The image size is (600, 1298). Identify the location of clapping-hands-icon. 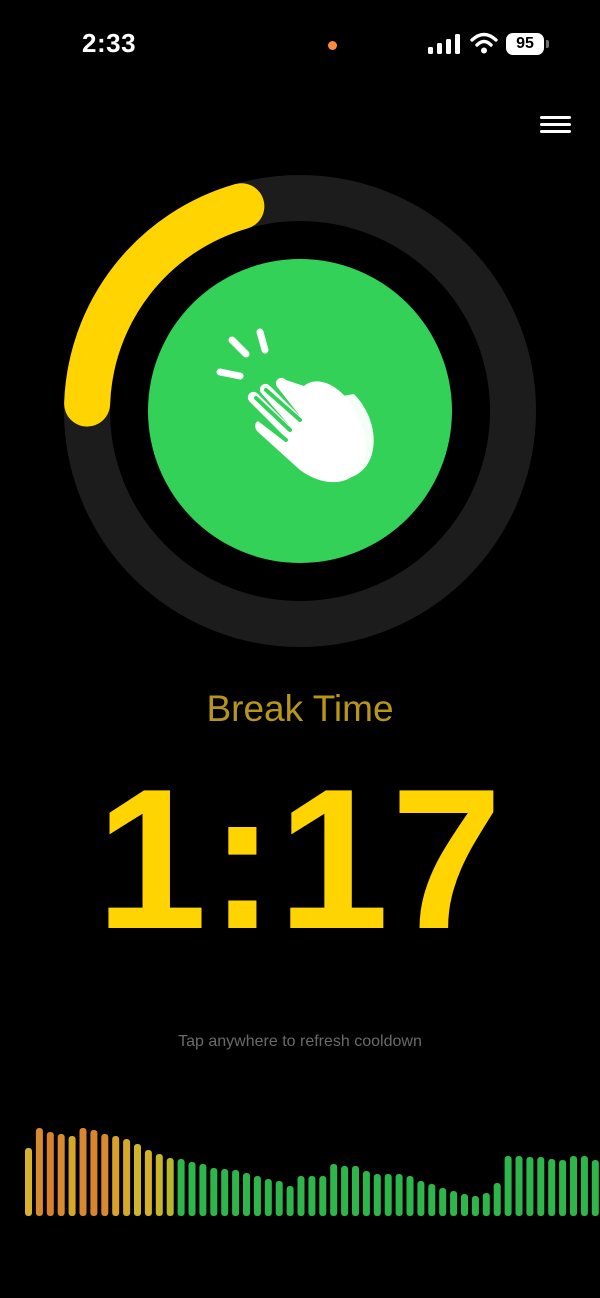
(295, 405).